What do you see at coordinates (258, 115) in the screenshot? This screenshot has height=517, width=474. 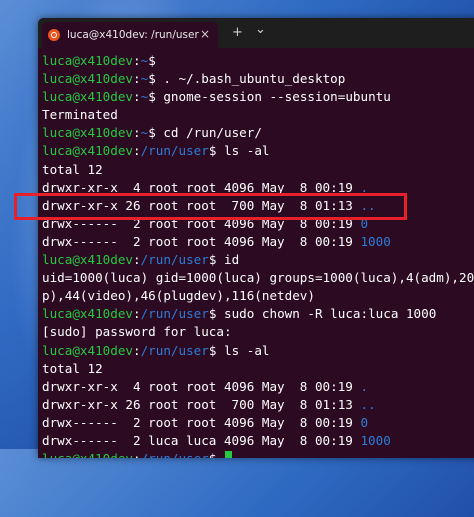 I see `terminal-line: Terminated` at bounding box center [258, 115].